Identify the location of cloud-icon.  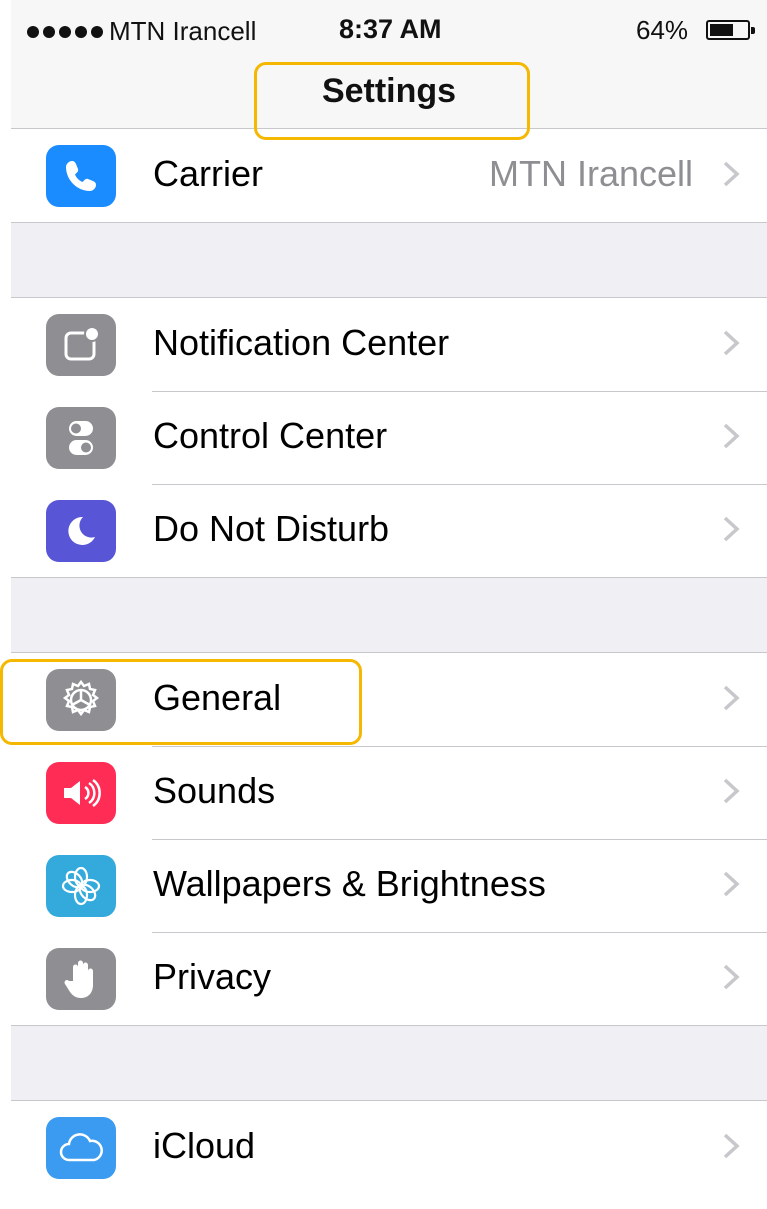
(81, 1148).